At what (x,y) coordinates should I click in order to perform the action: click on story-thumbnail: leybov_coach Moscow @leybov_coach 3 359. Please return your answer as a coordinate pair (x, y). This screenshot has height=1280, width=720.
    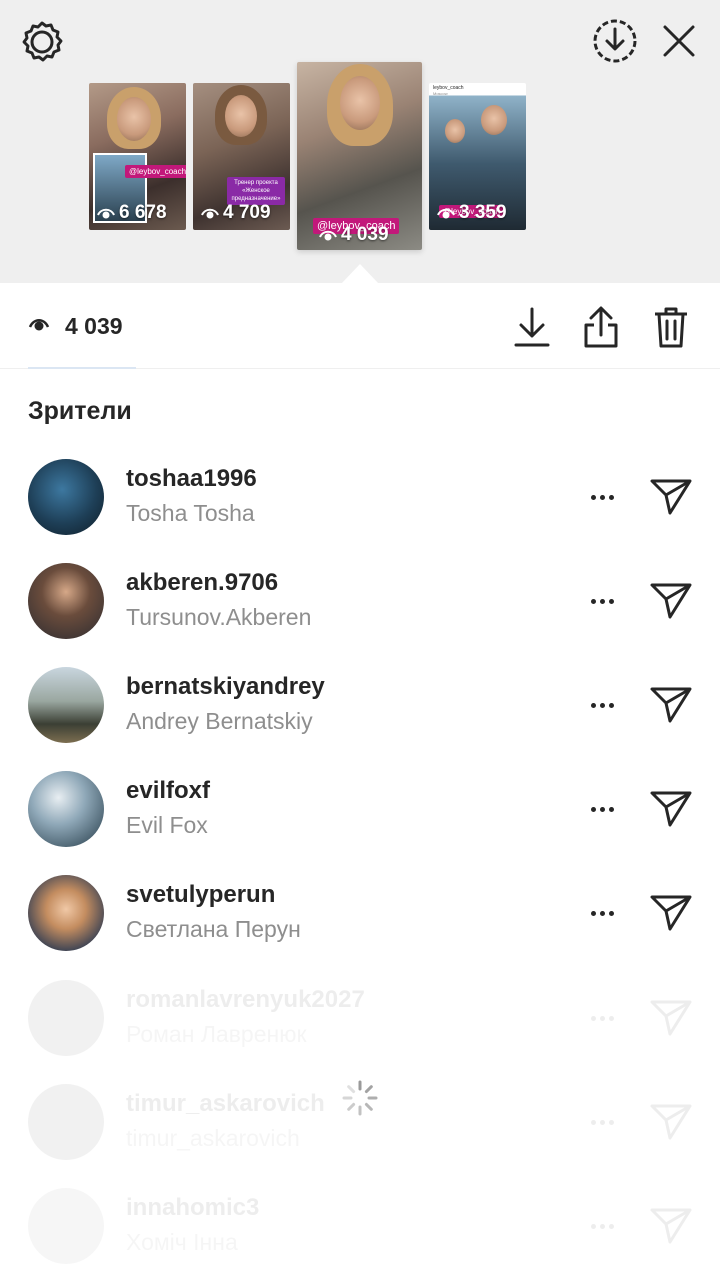
    Looking at the image, I should click on (477, 156).